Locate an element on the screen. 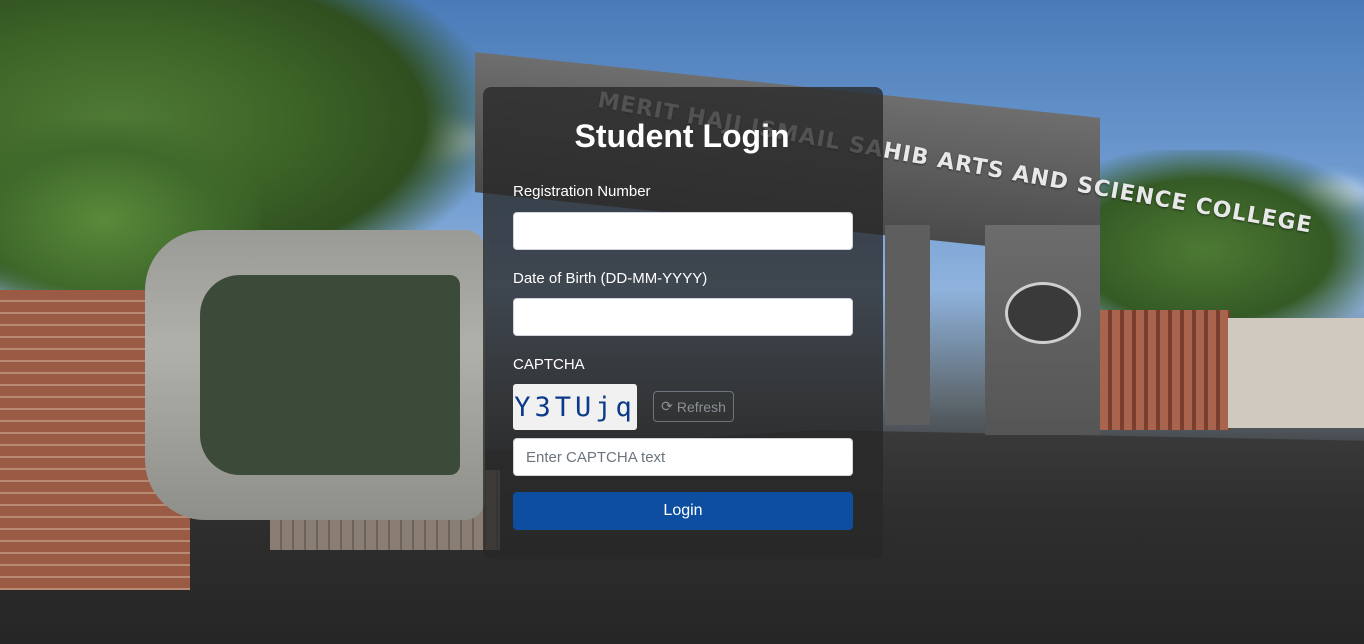 The image size is (1364, 644). college-emblem is located at coordinates (1043, 313).